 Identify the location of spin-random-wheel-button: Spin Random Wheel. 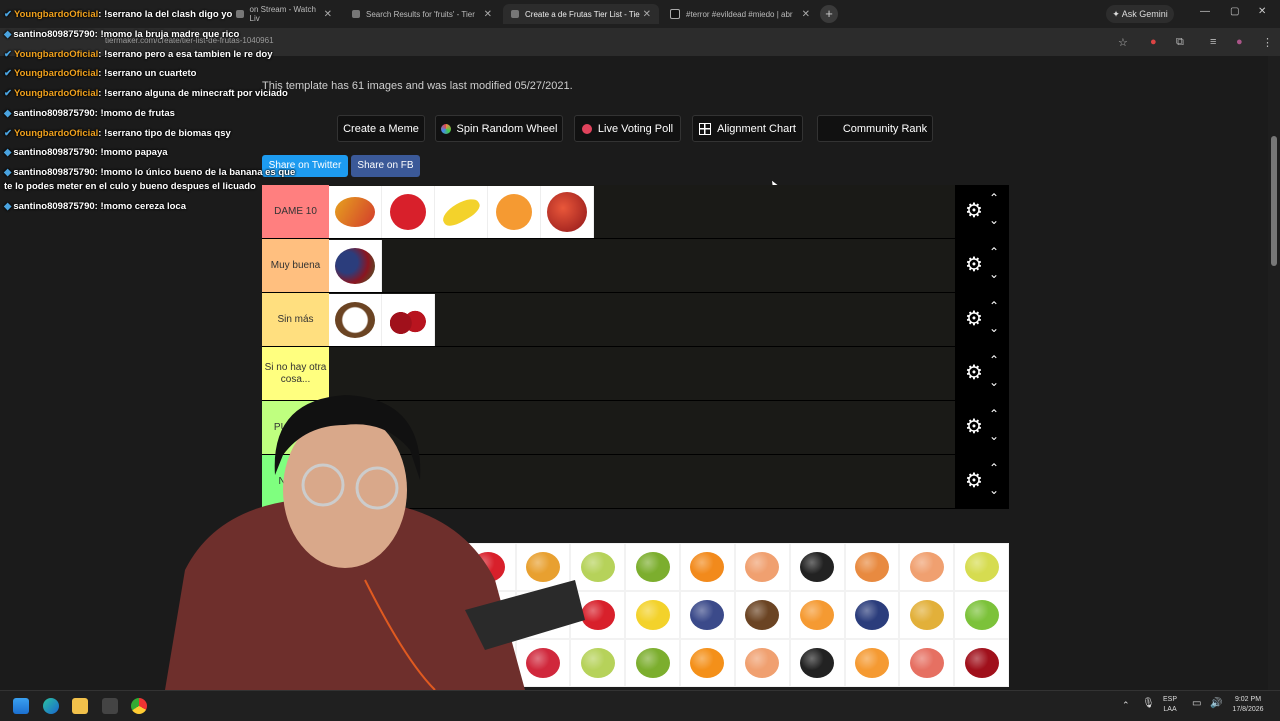
(499, 128).